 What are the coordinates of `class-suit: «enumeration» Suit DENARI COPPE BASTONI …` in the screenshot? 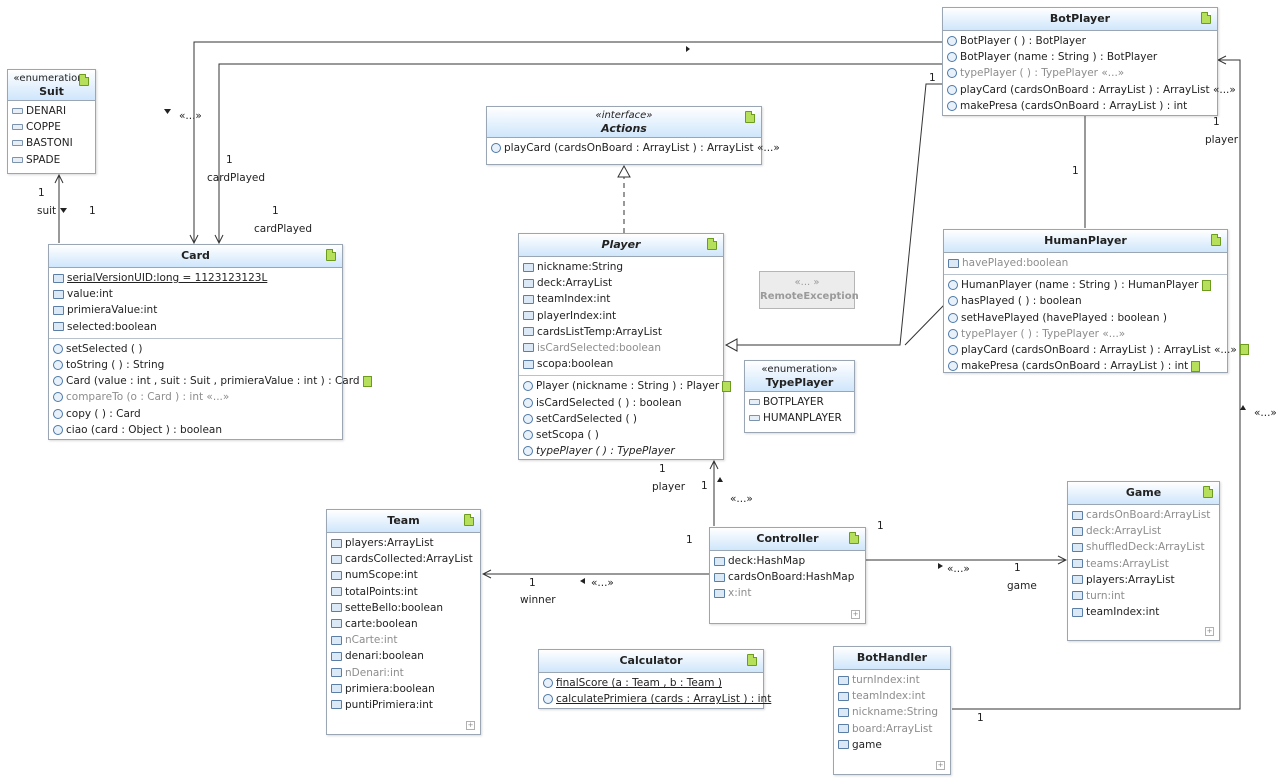 It's located at (51, 121).